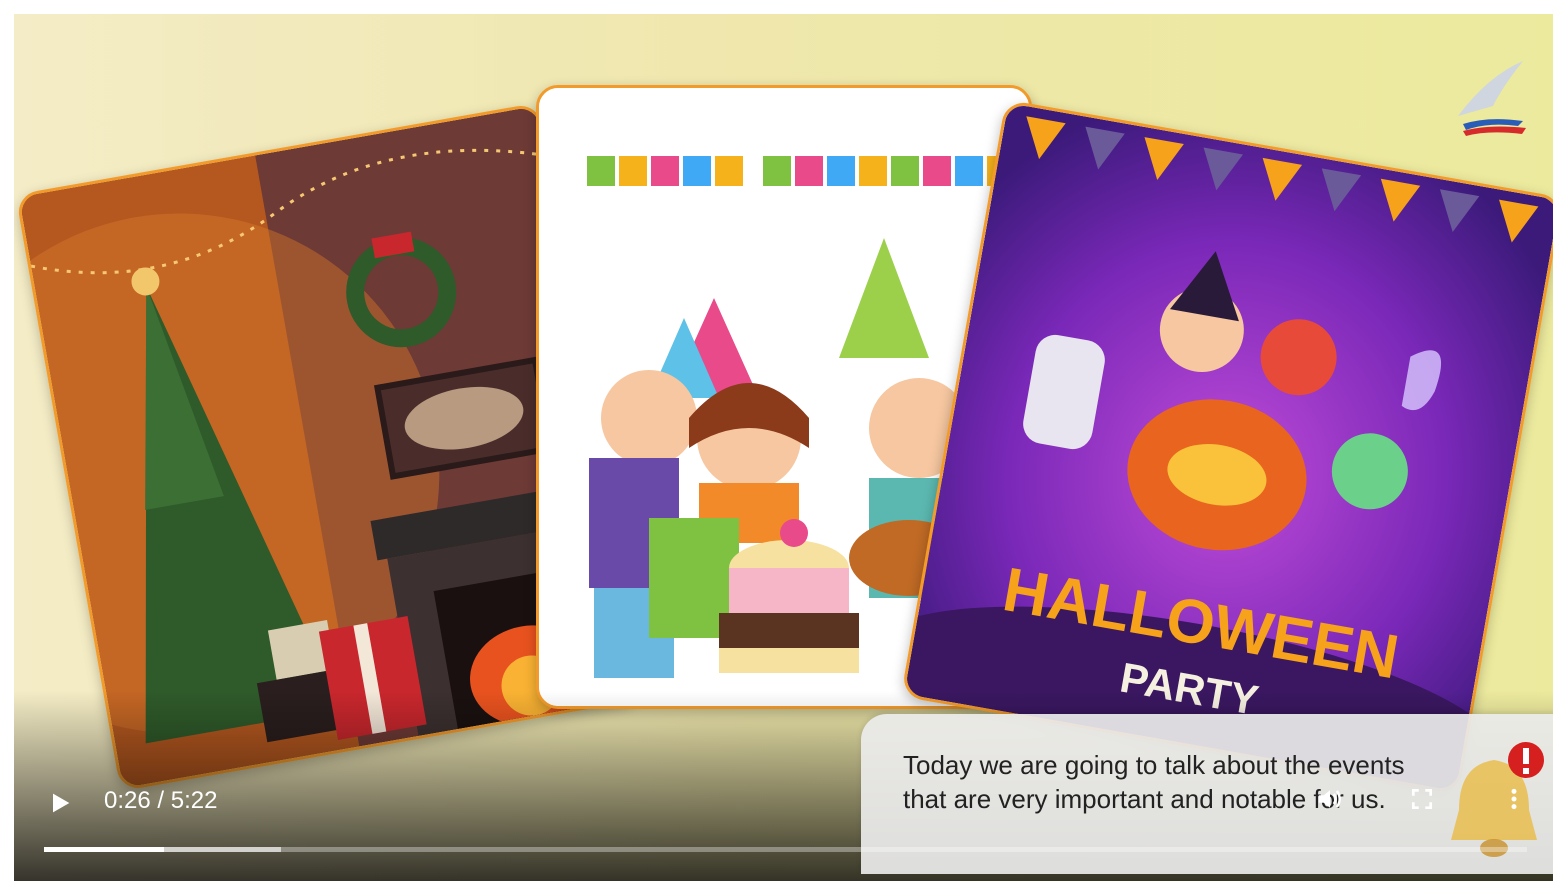  I want to click on fullscreen-icon, so click(1422, 799).